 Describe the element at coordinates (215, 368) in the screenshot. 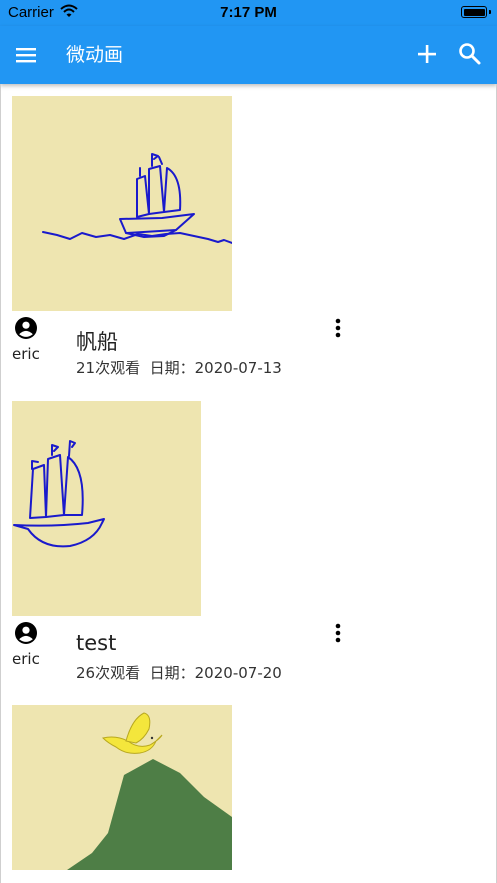

I see `post-date: 日期：2020-07-13` at that location.